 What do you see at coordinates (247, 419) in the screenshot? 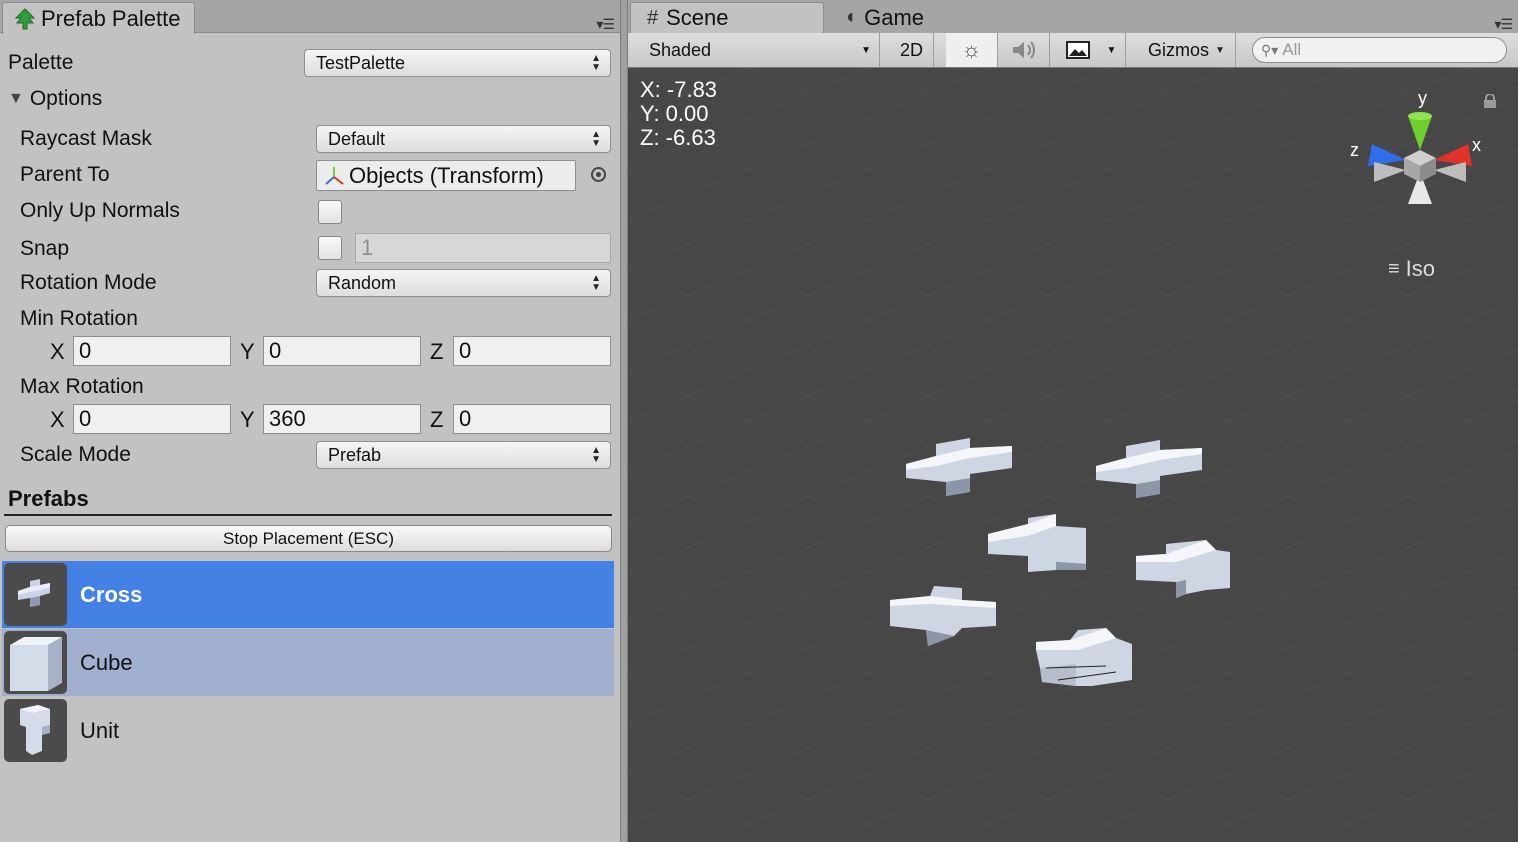
I see `max-rotation-y-label: Y` at bounding box center [247, 419].